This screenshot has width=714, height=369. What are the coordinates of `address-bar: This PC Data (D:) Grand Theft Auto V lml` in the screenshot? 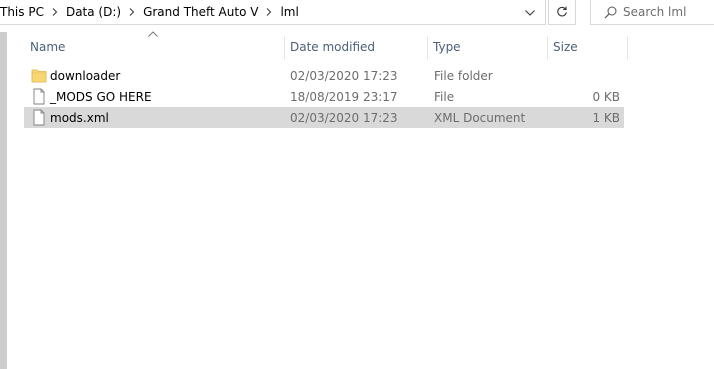 It's located at (273, 12).